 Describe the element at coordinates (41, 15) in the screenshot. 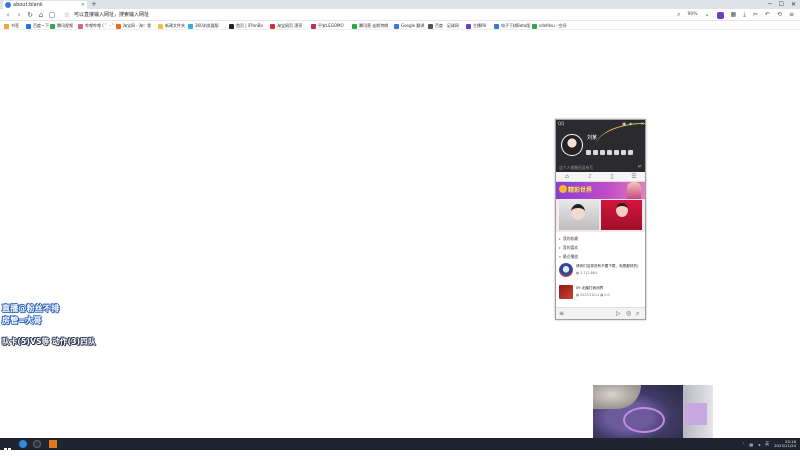

I see `home-icon: ⌂` at that location.